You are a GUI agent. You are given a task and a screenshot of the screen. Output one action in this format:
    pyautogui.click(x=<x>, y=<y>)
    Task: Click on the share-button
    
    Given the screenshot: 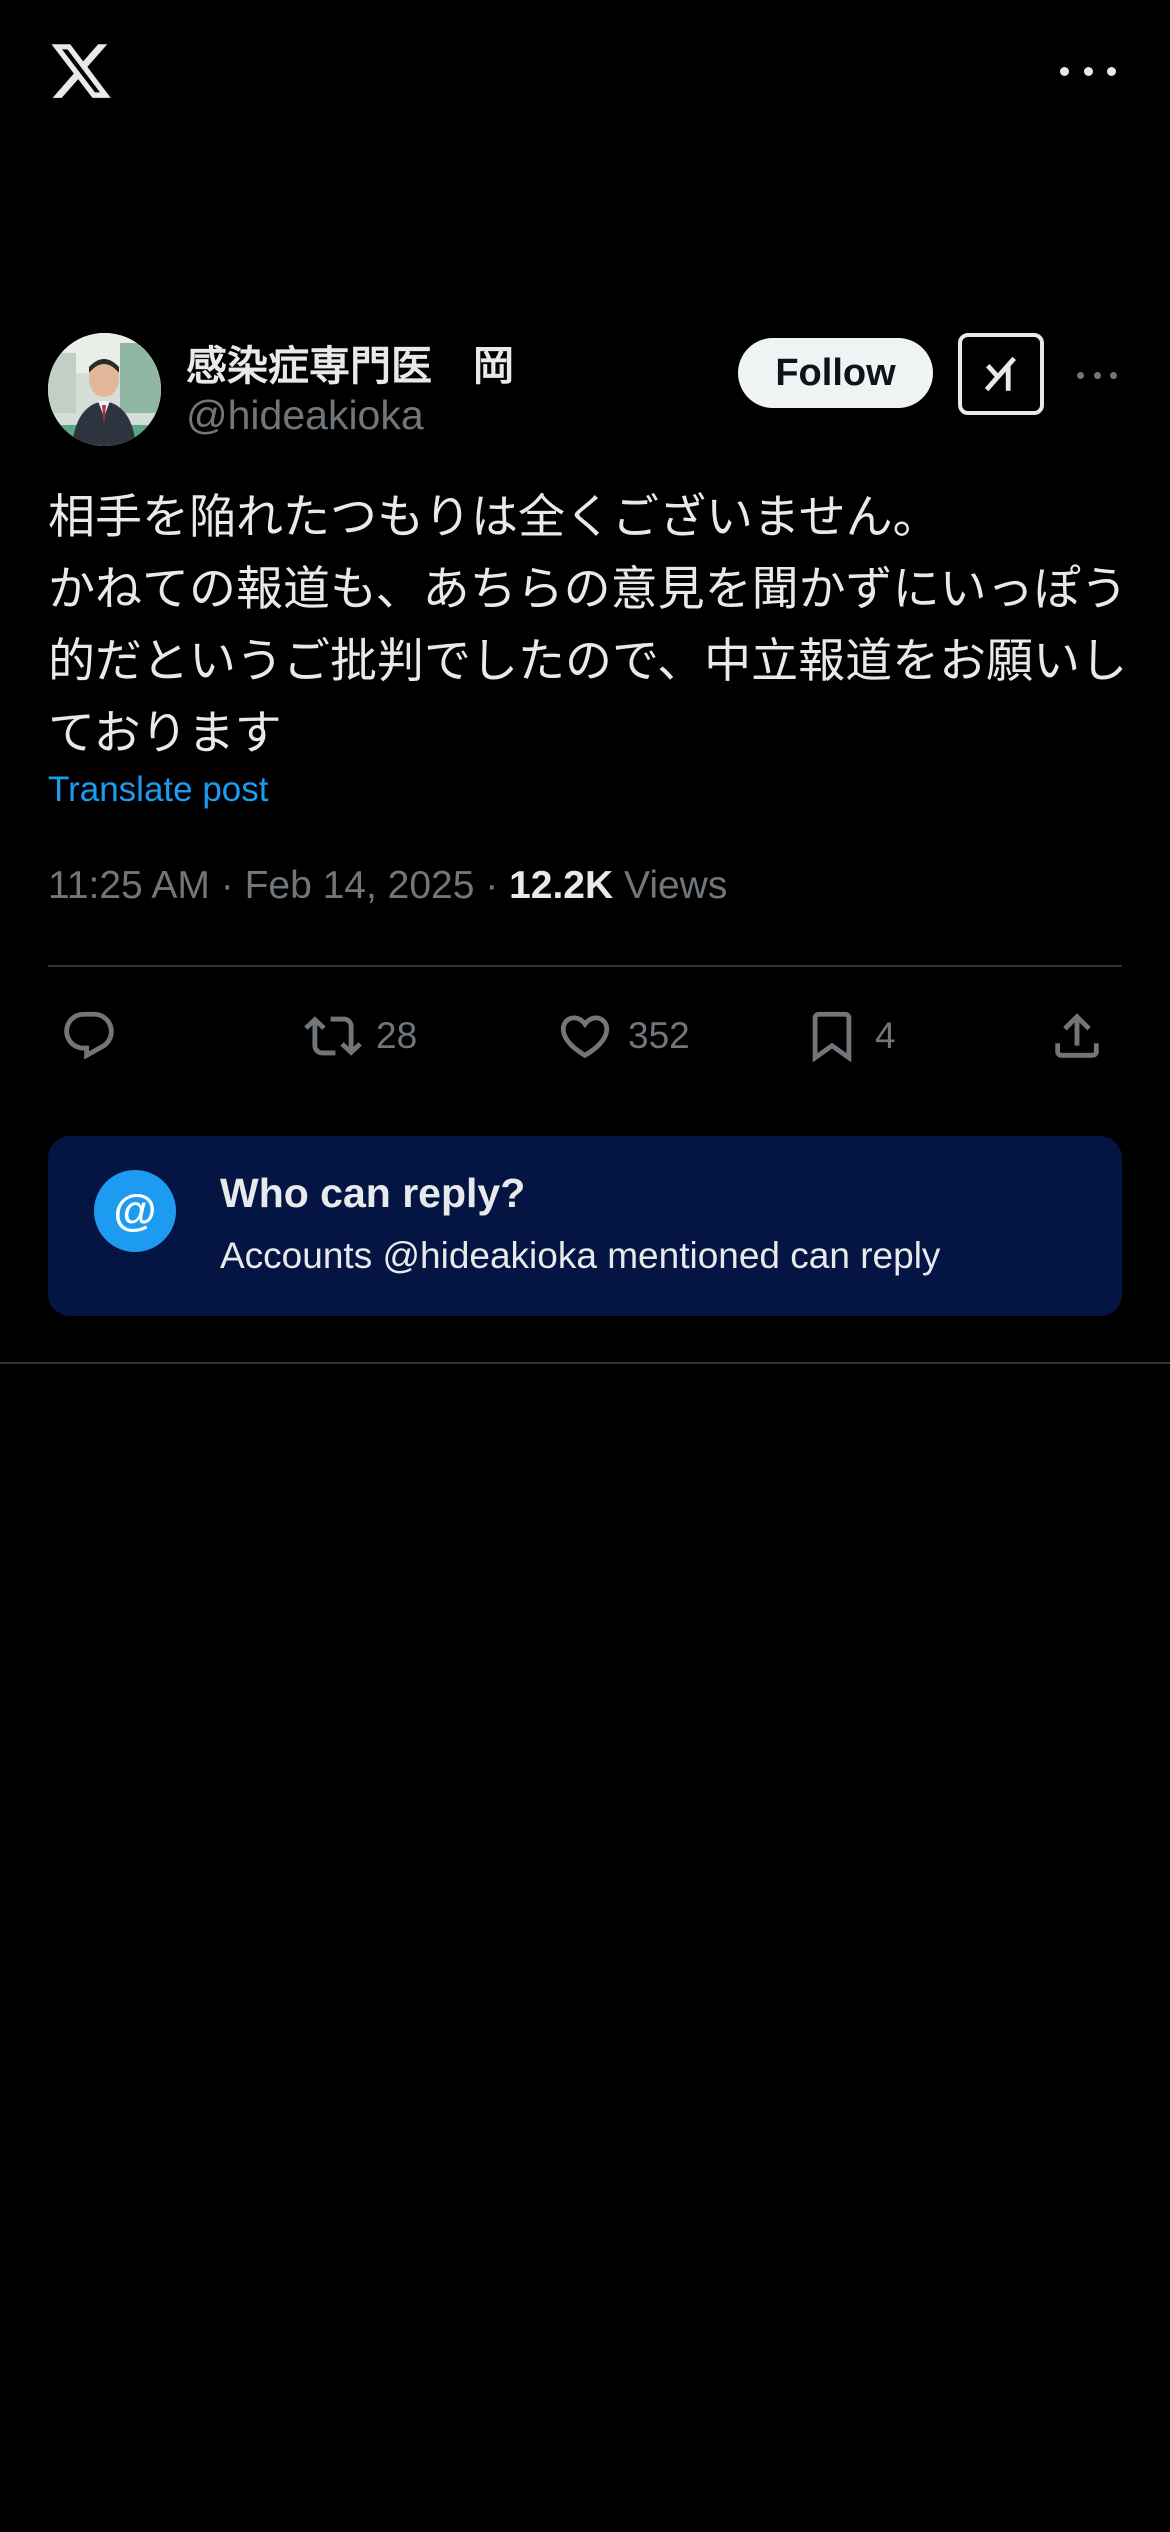 What is the action you would take?
    pyautogui.click(x=1077, y=1036)
    